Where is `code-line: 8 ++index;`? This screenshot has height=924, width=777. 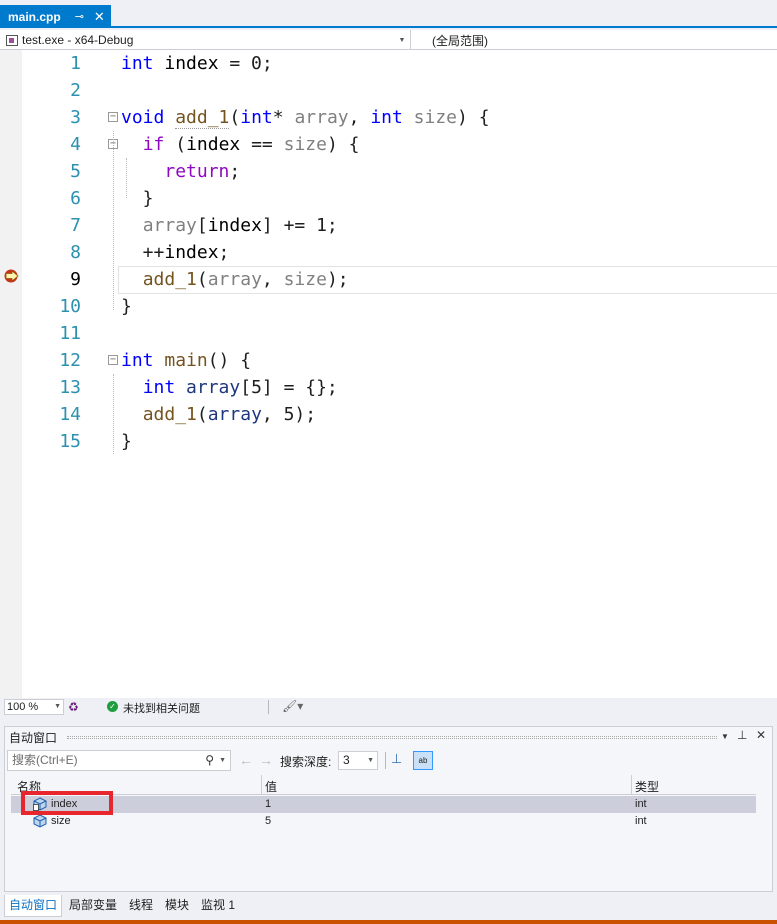
code-line: 8 ++index; is located at coordinates (388, 252).